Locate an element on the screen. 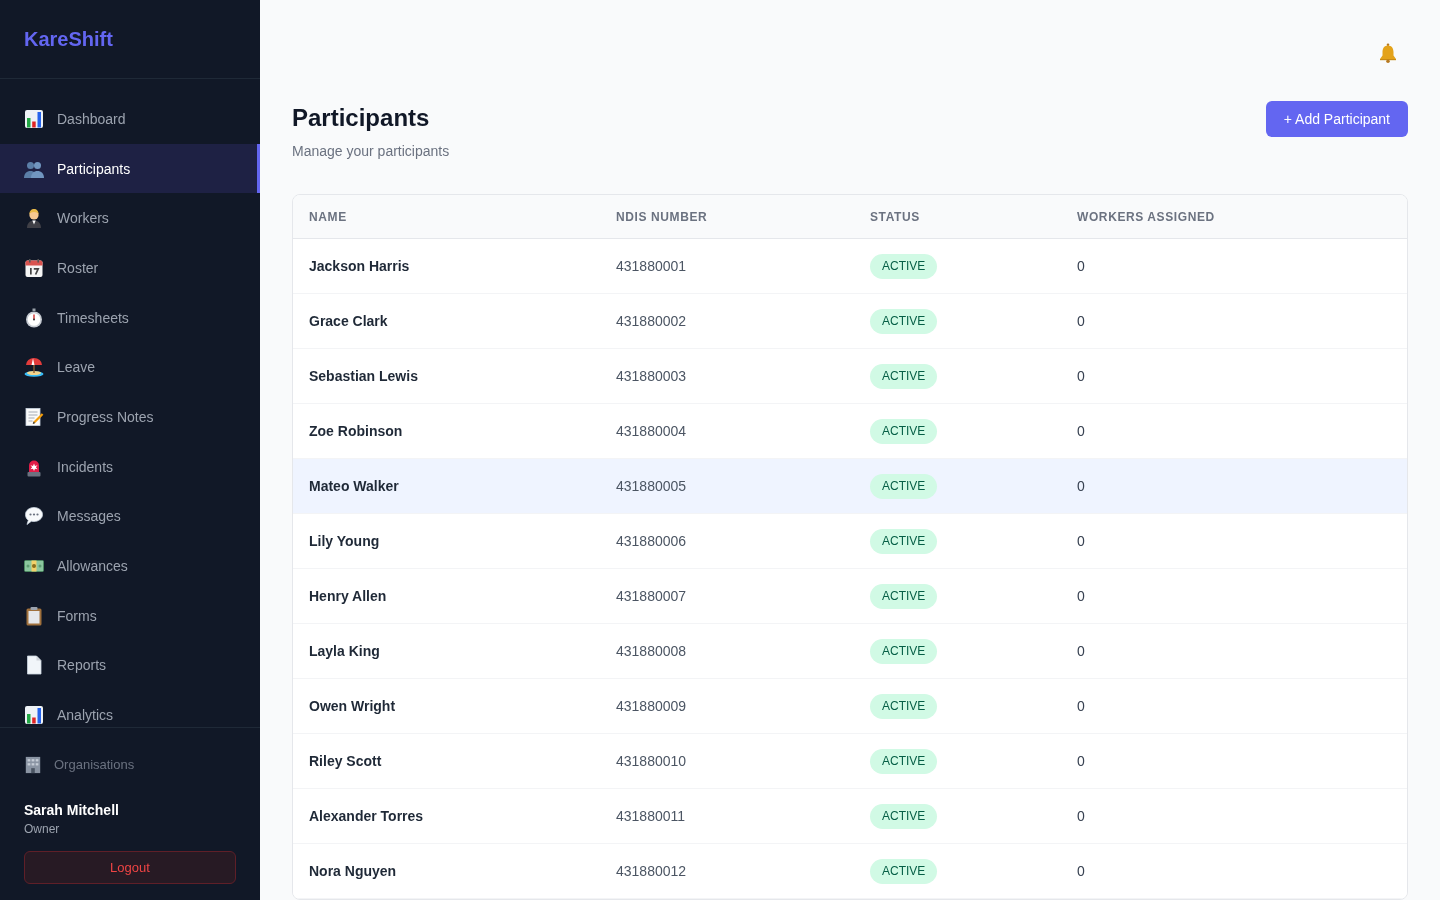 This screenshot has height=900, width=1440. sidebar-item: Progress Notes is located at coordinates (130, 417).